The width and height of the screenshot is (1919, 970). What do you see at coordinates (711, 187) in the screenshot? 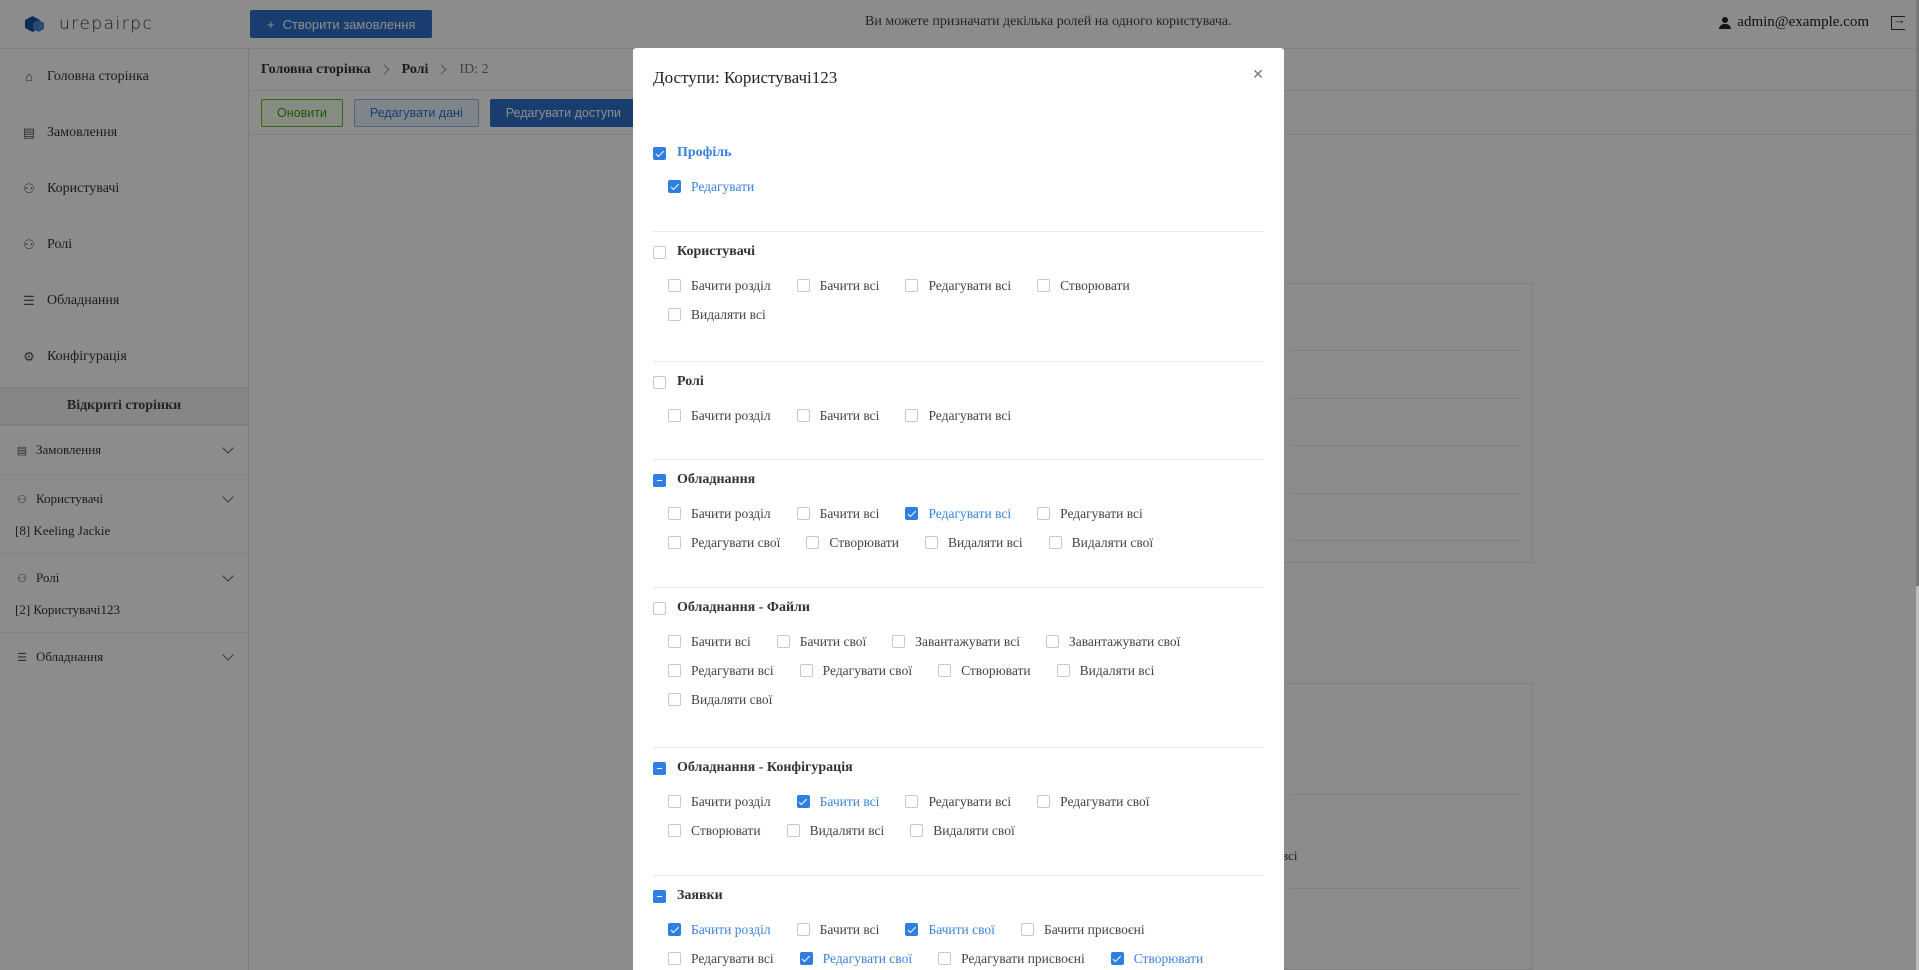
I see `permission-option: Редагувати` at bounding box center [711, 187].